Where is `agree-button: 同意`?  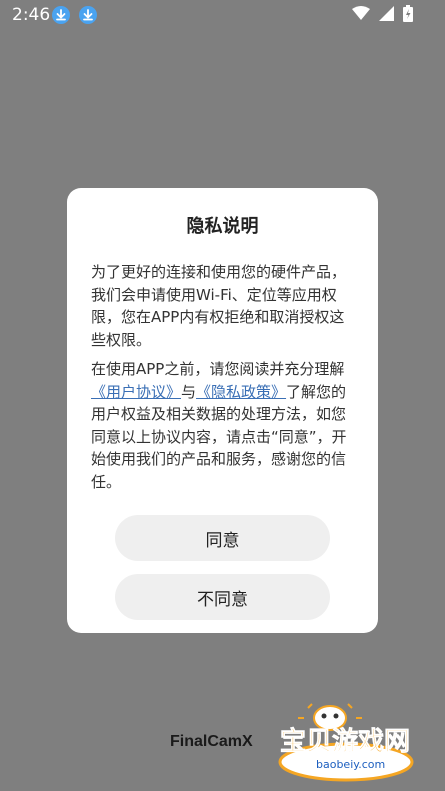 agree-button: 同意 is located at coordinates (222, 538).